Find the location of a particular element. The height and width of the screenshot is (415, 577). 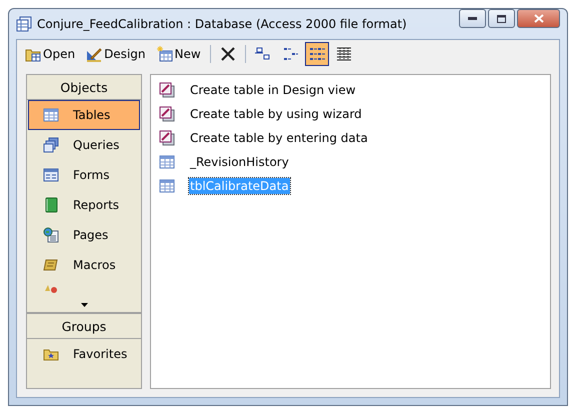

object-type-item: Macros is located at coordinates (84, 265).